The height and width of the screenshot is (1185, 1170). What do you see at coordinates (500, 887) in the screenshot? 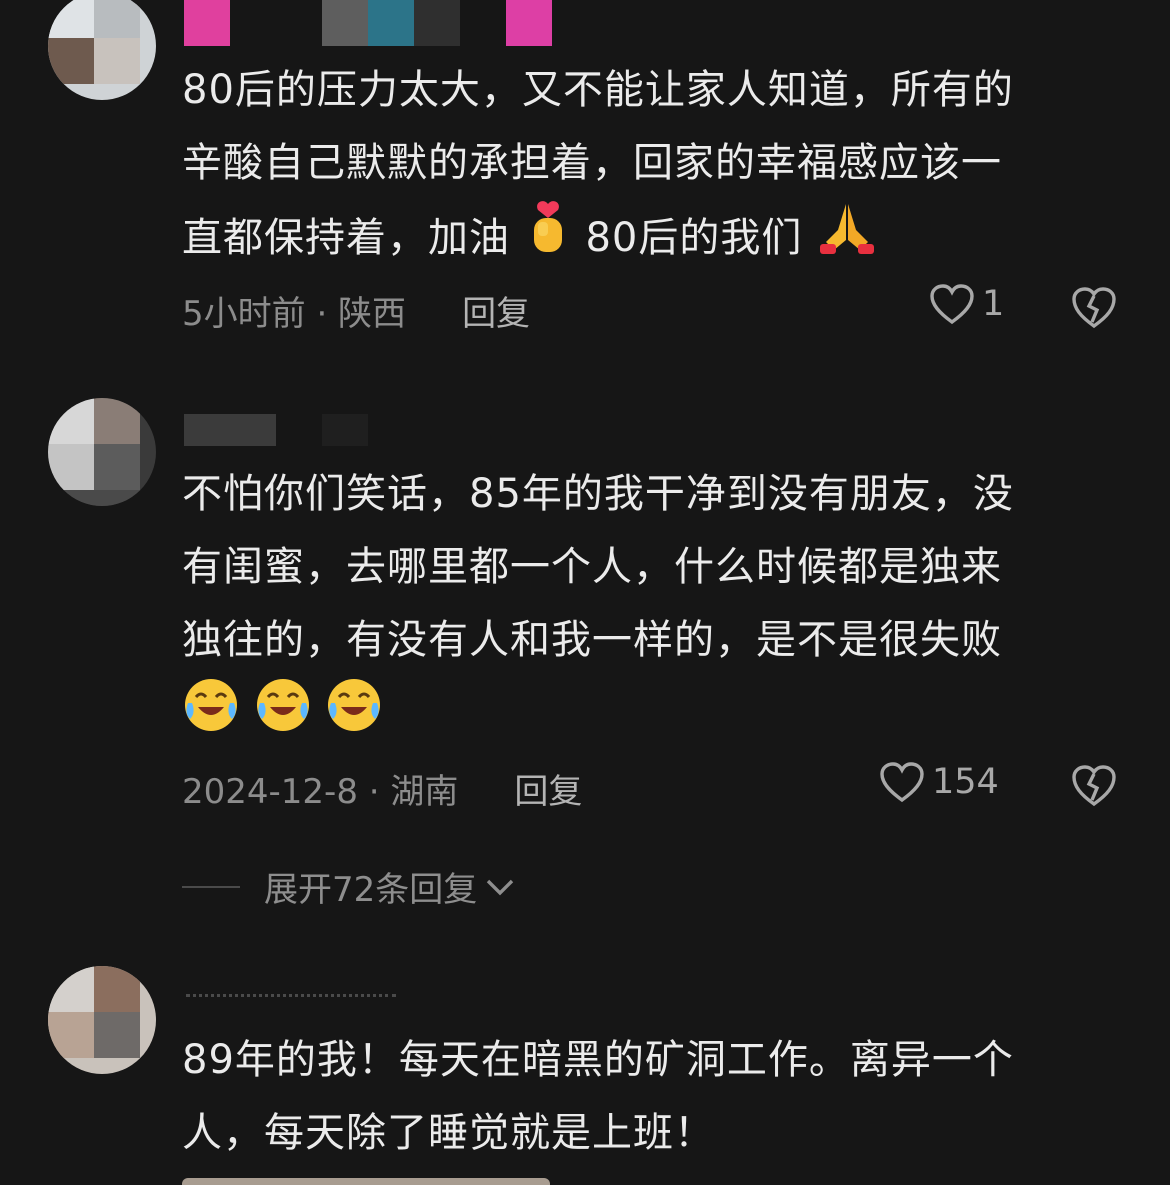
I see `chevron-down-icon` at bounding box center [500, 887].